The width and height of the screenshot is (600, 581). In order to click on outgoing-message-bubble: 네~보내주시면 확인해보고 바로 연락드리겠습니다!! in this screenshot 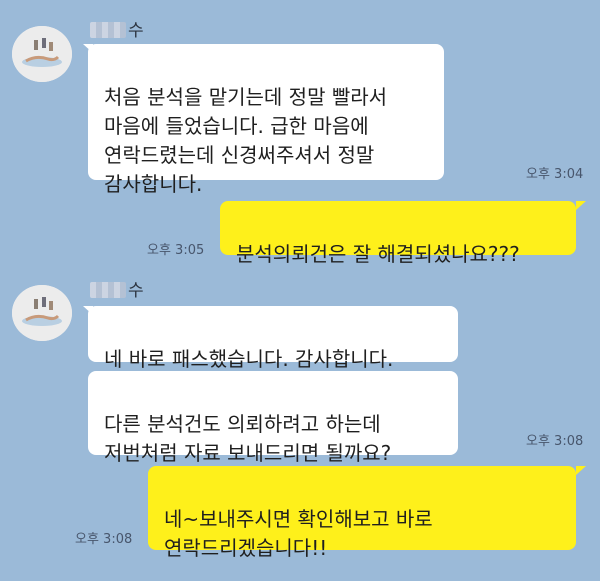, I will do `click(362, 513)`.